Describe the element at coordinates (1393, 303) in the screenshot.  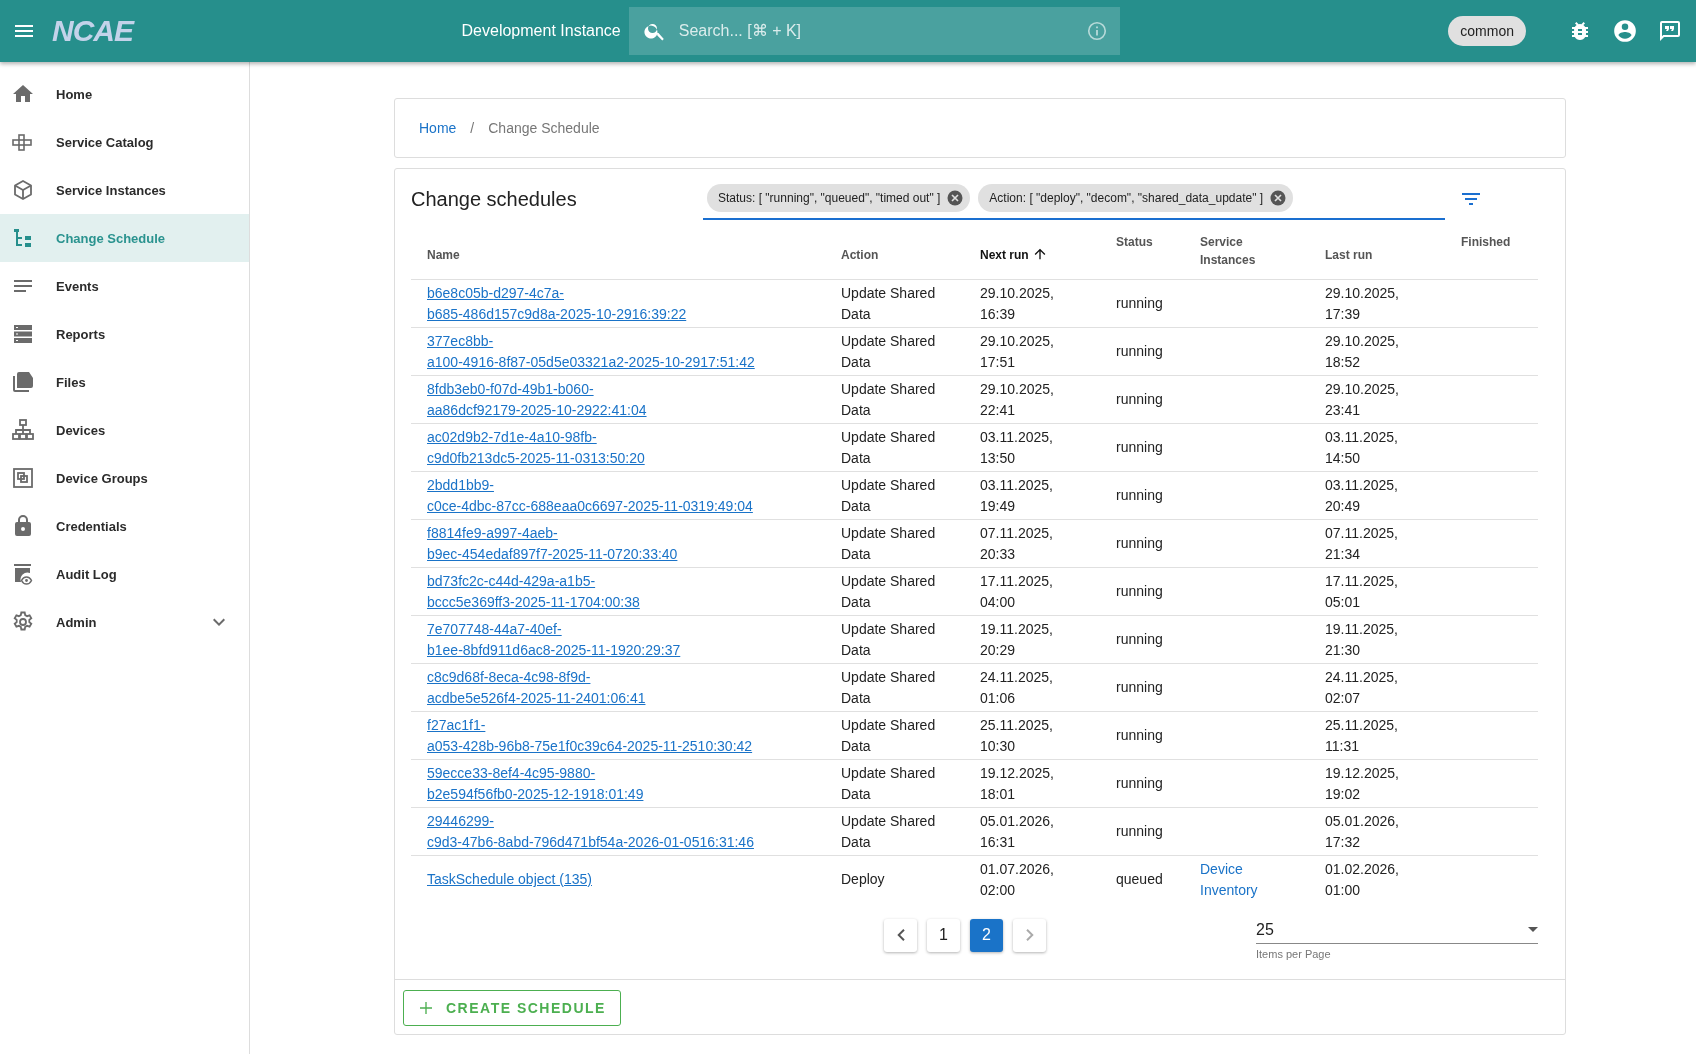
I see `table-cell: 29.10.2025, 17:39` at that location.